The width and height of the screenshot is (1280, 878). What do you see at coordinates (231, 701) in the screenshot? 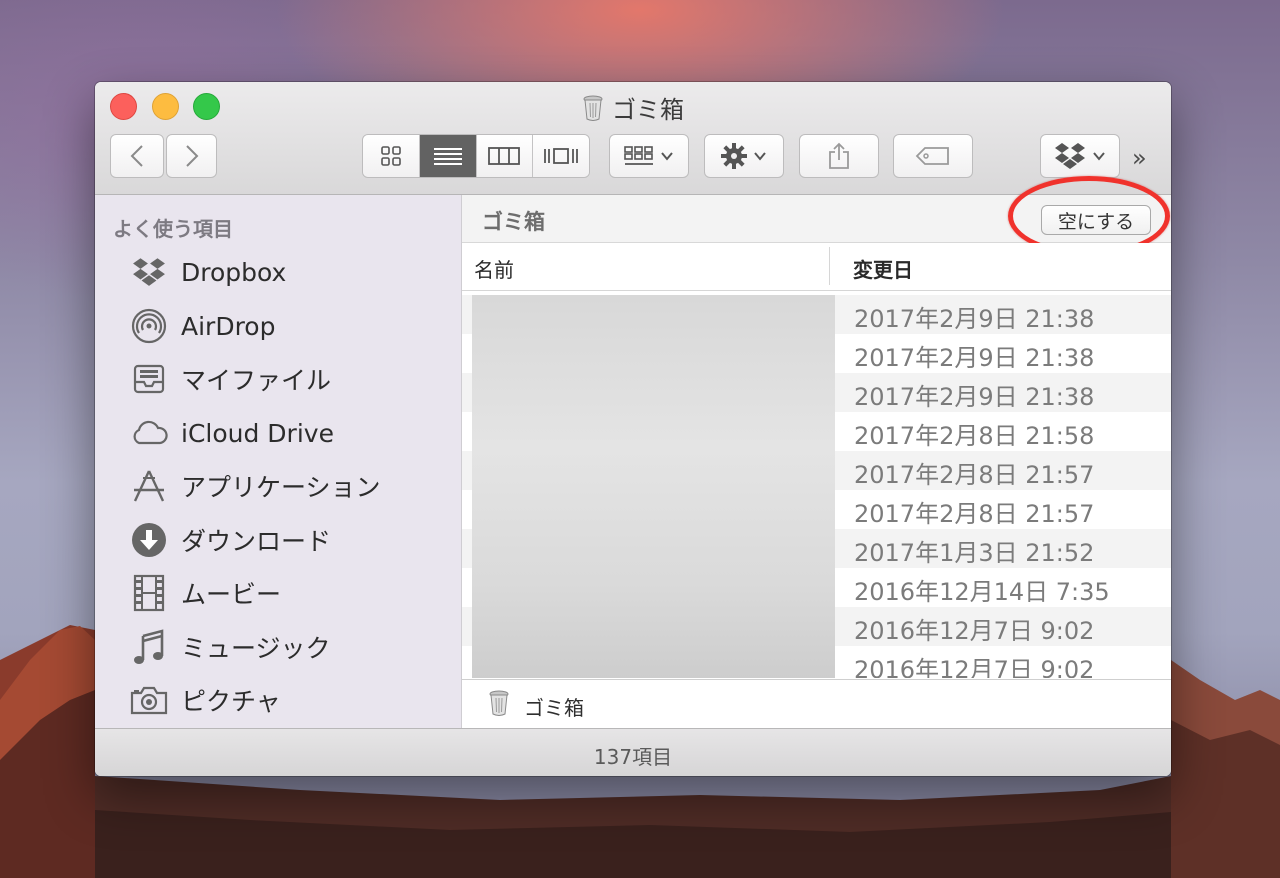
I see `sidebar-item-label: ピクチャ` at bounding box center [231, 701].